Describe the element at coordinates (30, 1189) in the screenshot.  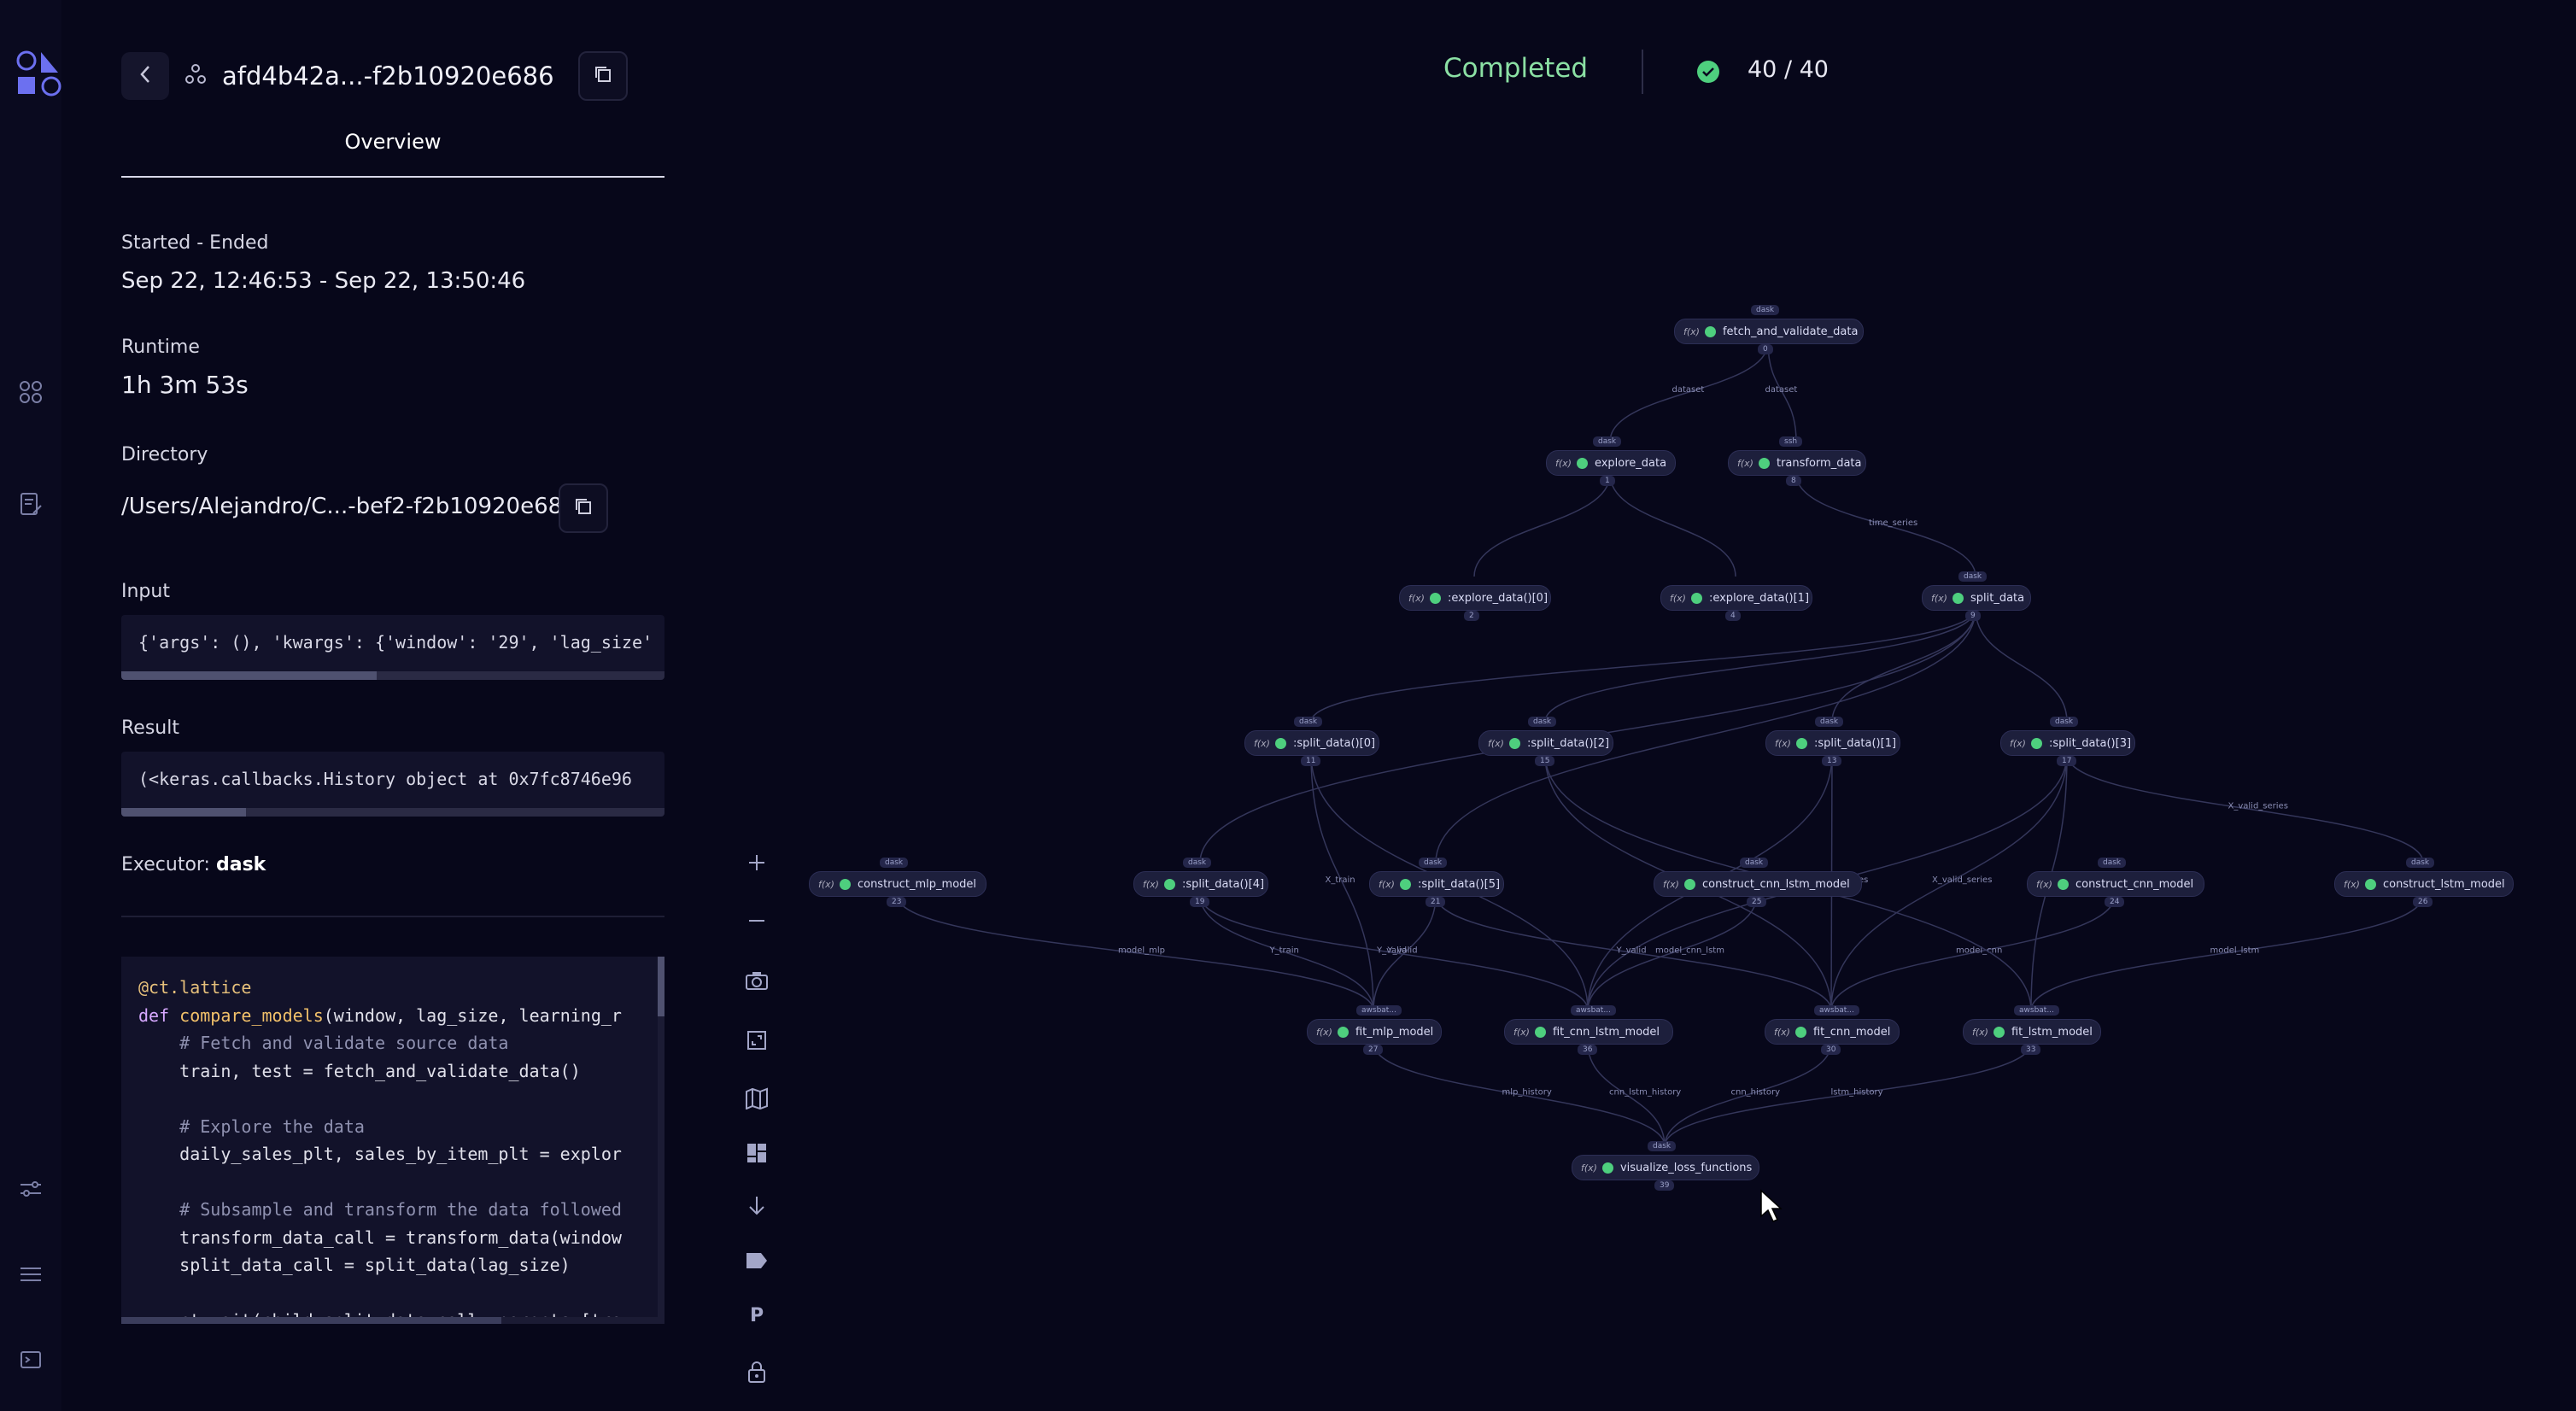
I see `settings-sliders-icon` at that location.